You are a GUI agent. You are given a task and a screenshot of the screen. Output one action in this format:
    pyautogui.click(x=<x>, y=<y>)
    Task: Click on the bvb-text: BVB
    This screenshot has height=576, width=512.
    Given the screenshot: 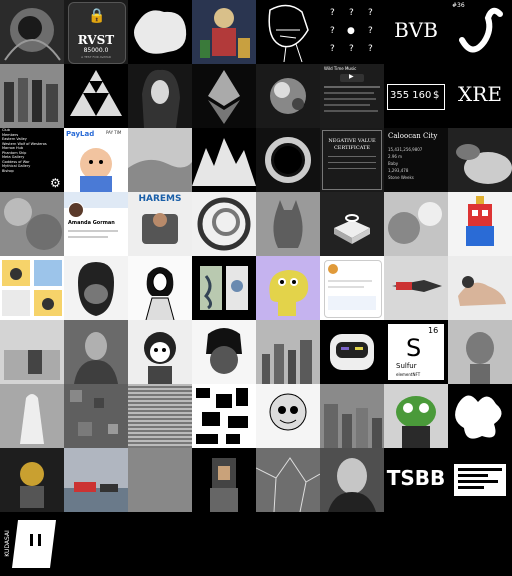 What is the action you would take?
    pyautogui.click(x=416, y=30)
    